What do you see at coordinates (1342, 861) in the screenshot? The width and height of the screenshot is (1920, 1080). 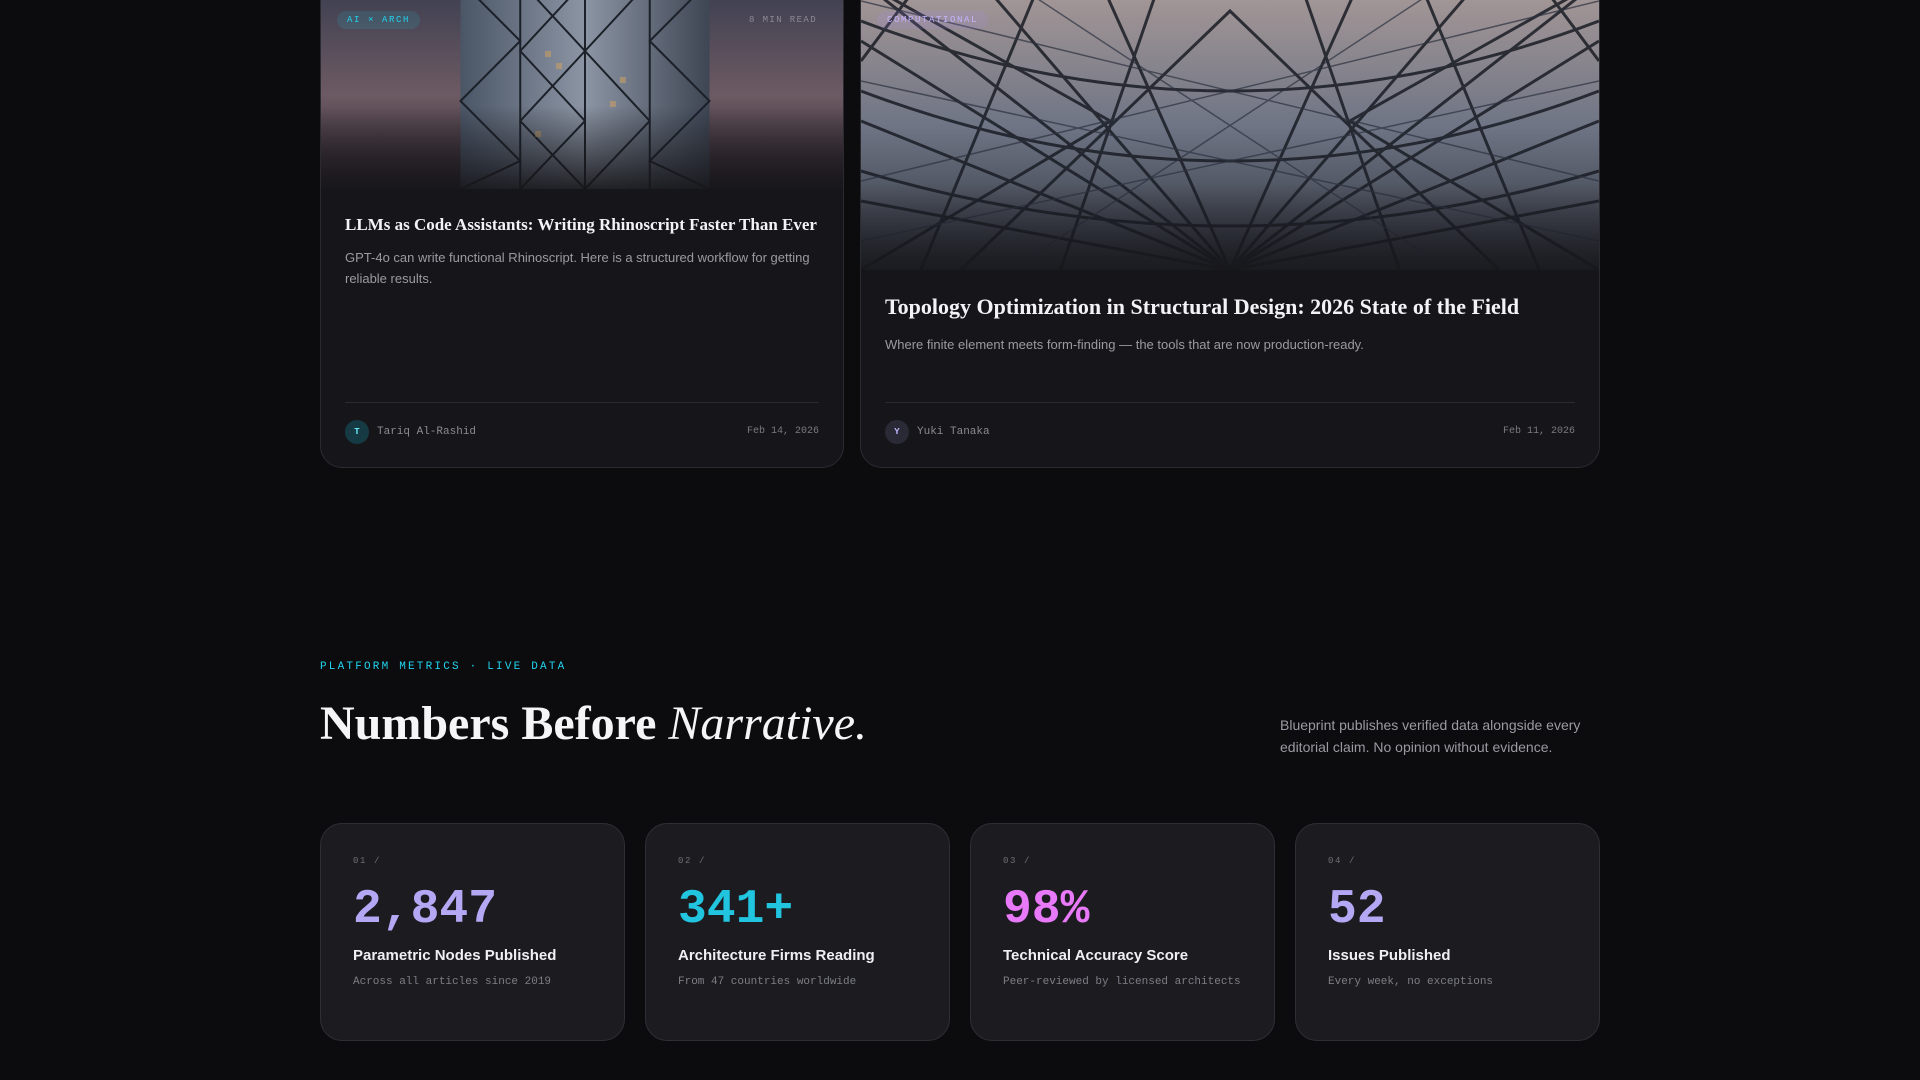 I see `metric-index: 04 /` at bounding box center [1342, 861].